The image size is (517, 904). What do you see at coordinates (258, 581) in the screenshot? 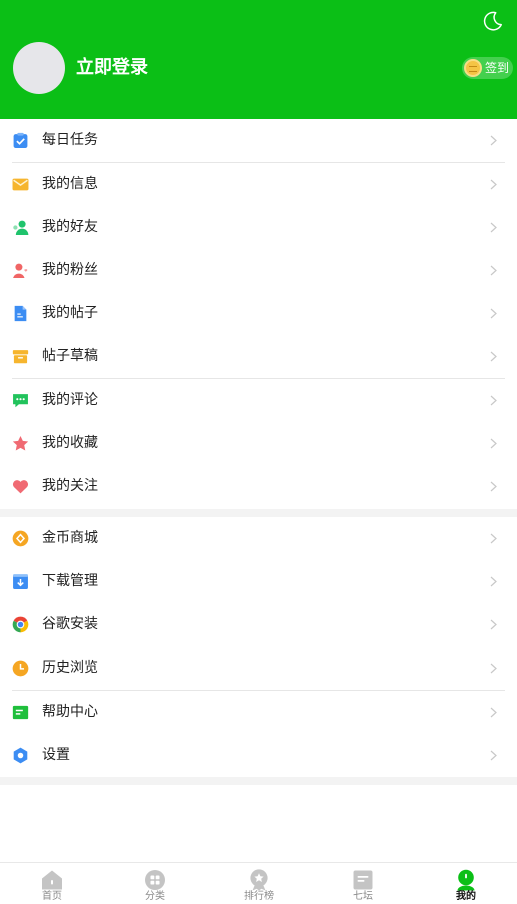
I see `menu-item-download-manager: 下载管理` at bounding box center [258, 581].